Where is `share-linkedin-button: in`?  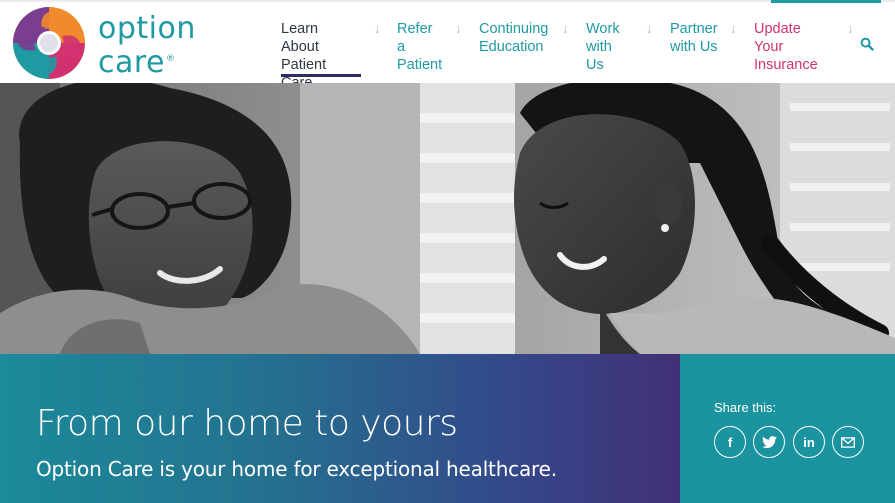
share-linkedin-button: in is located at coordinates (809, 442).